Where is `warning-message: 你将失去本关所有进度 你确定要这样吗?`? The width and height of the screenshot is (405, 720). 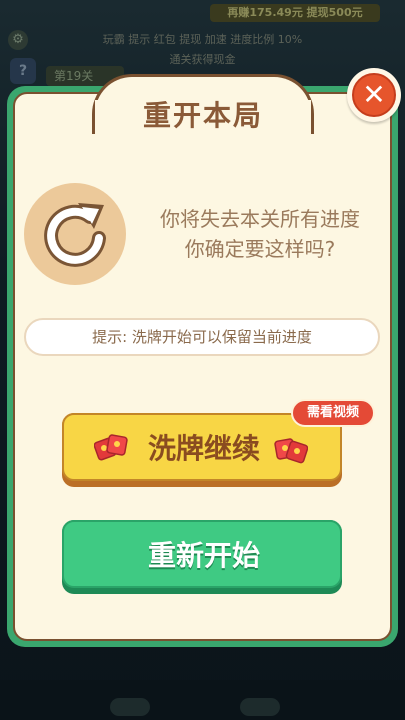 warning-message: 你将失去本关所有进度 你确定要这样吗? is located at coordinates (260, 234).